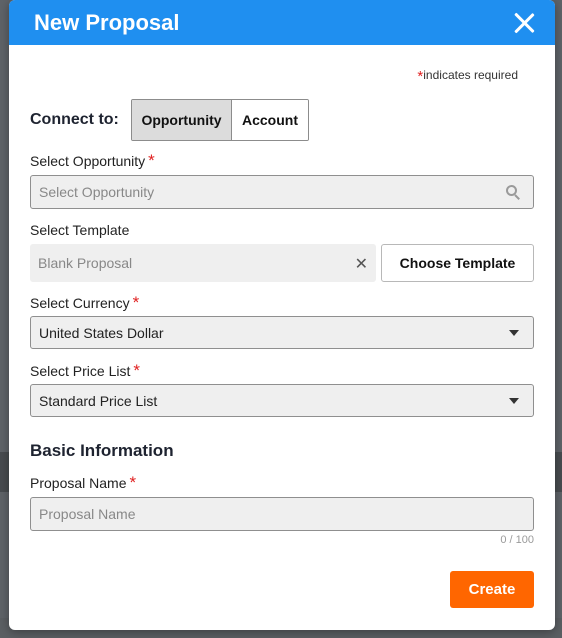 This screenshot has height=638, width=562. Describe the element at coordinates (282, 192) in the screenshot. I see `opportunity-search-input: Select Opportunity` at that location.